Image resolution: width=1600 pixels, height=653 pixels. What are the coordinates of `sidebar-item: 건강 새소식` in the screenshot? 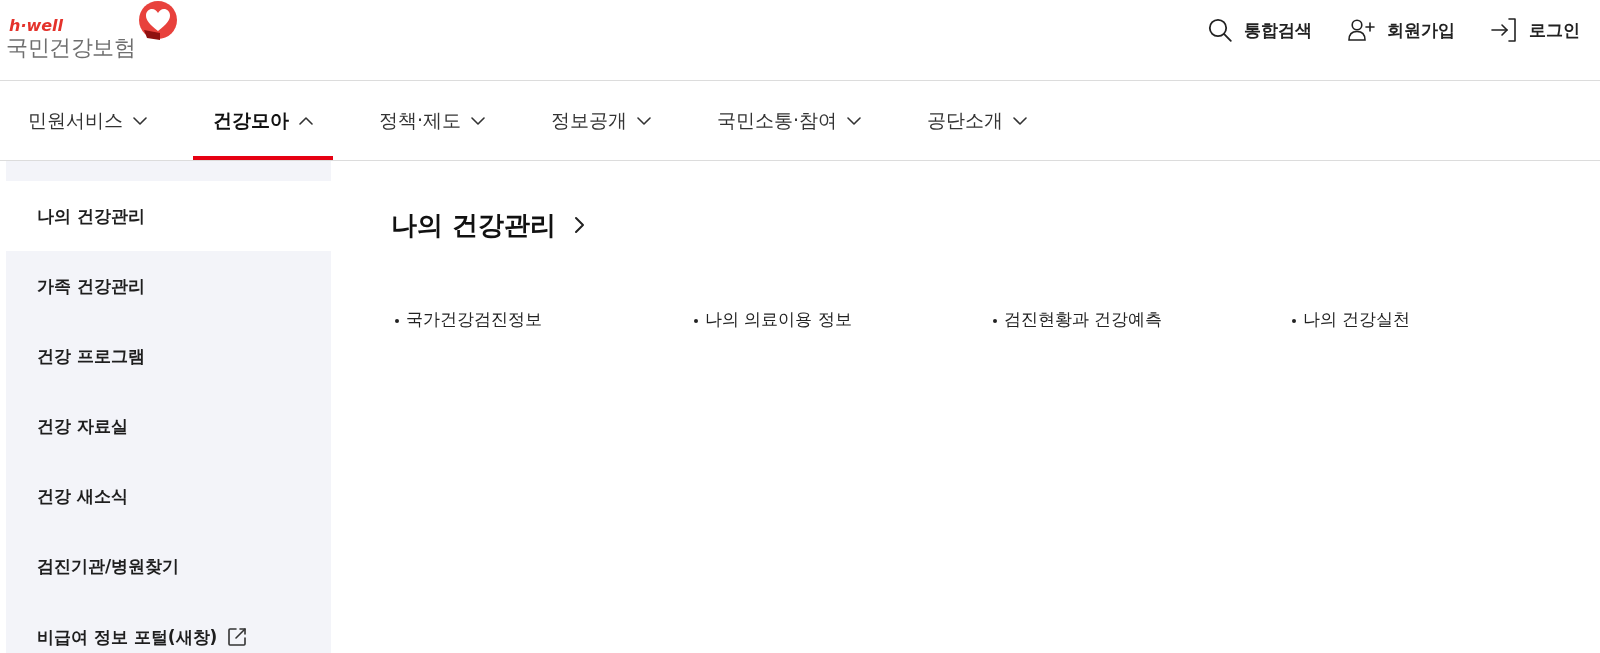 It's located at (168, 496).